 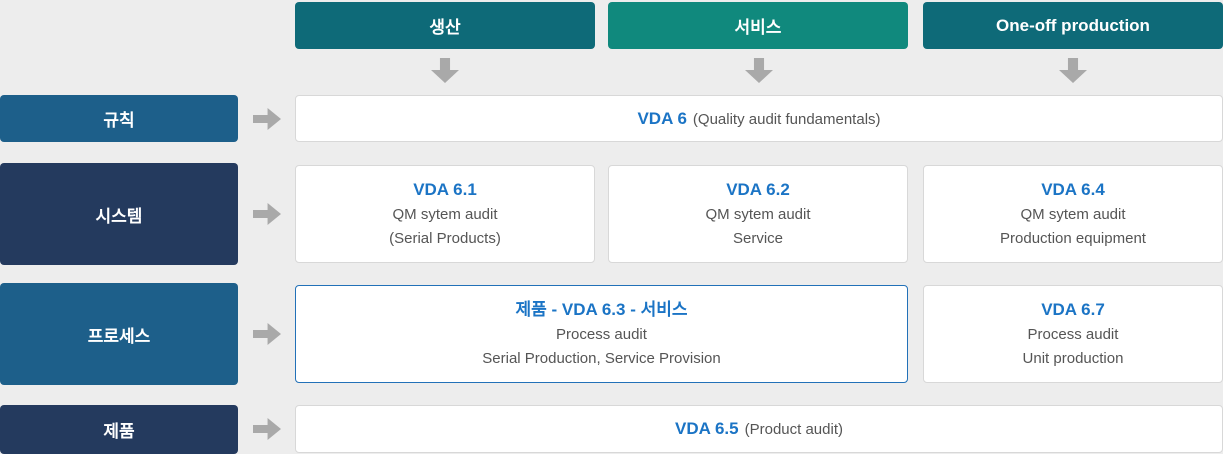 I want to click on cell-vda64-line2: Production equipment, so click(x=1073, y=238).